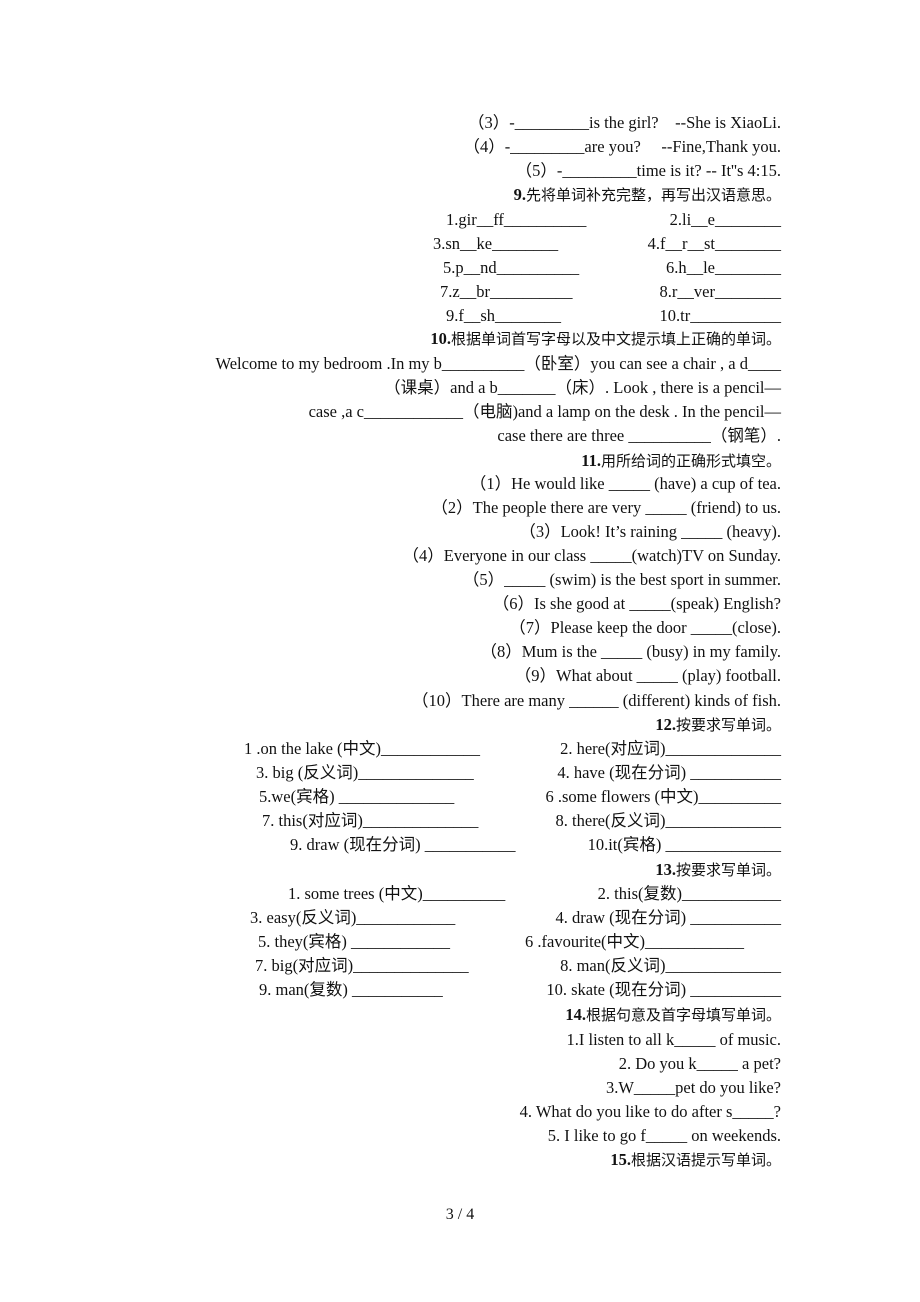 The image size is (920, 1302). I want to click on s13-item-1: 1. some trees (中文)__________, so click(397, 893).